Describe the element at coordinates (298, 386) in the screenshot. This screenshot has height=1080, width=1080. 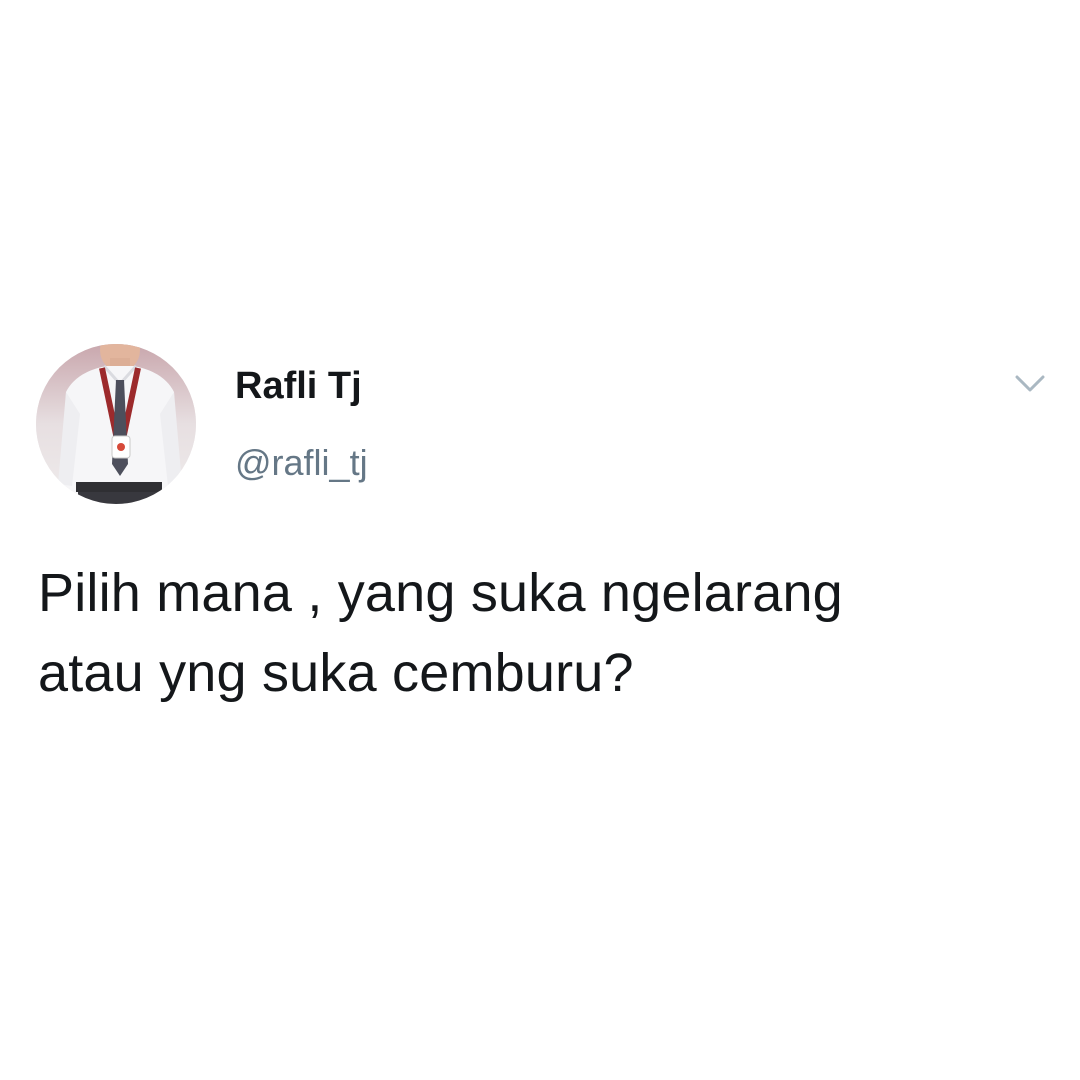
I see `author-display-name: Rafli Tj` at that location.